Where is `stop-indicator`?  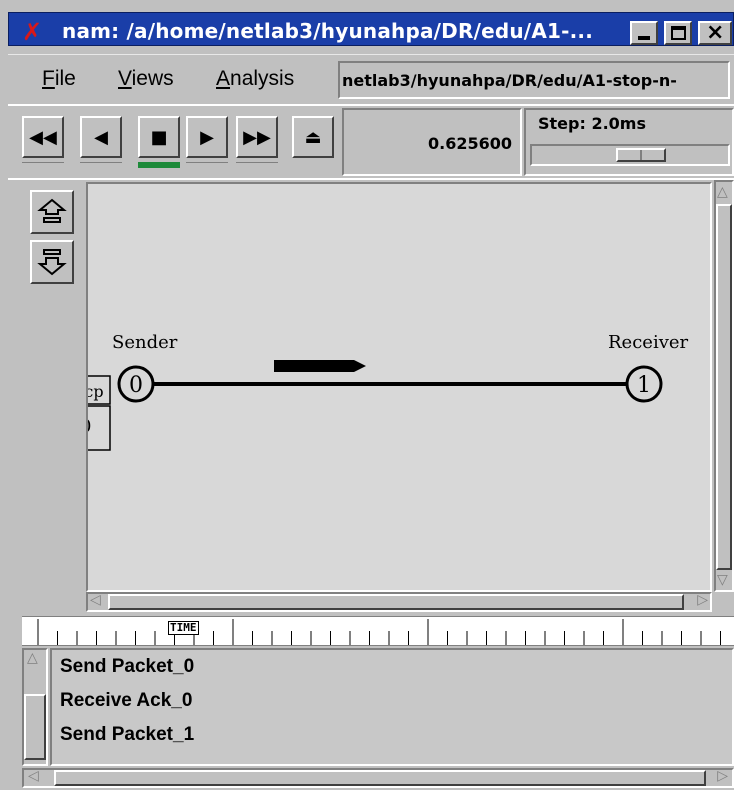
stop-indicator is located at coordinates (159, 165).